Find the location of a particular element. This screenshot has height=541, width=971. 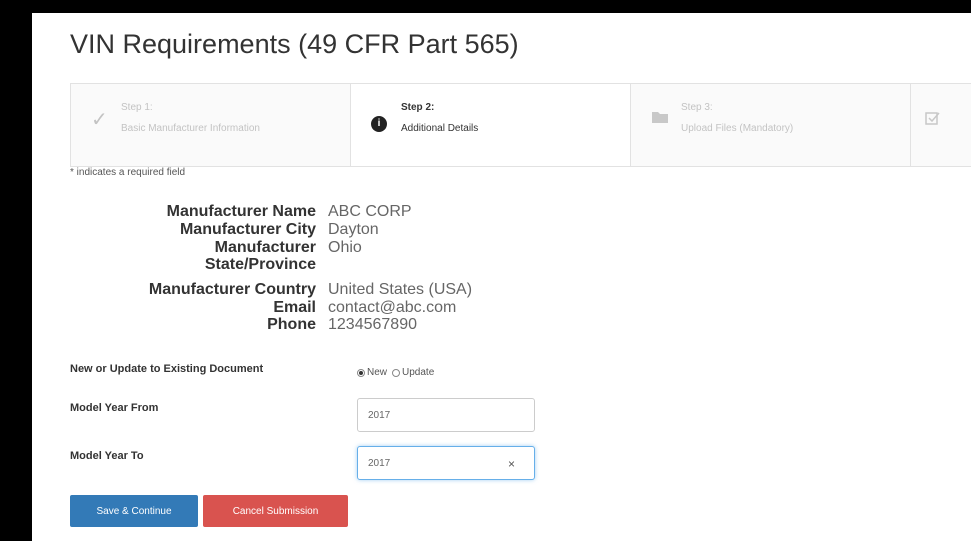

email-label: Email is located at coordinates (294, 307).